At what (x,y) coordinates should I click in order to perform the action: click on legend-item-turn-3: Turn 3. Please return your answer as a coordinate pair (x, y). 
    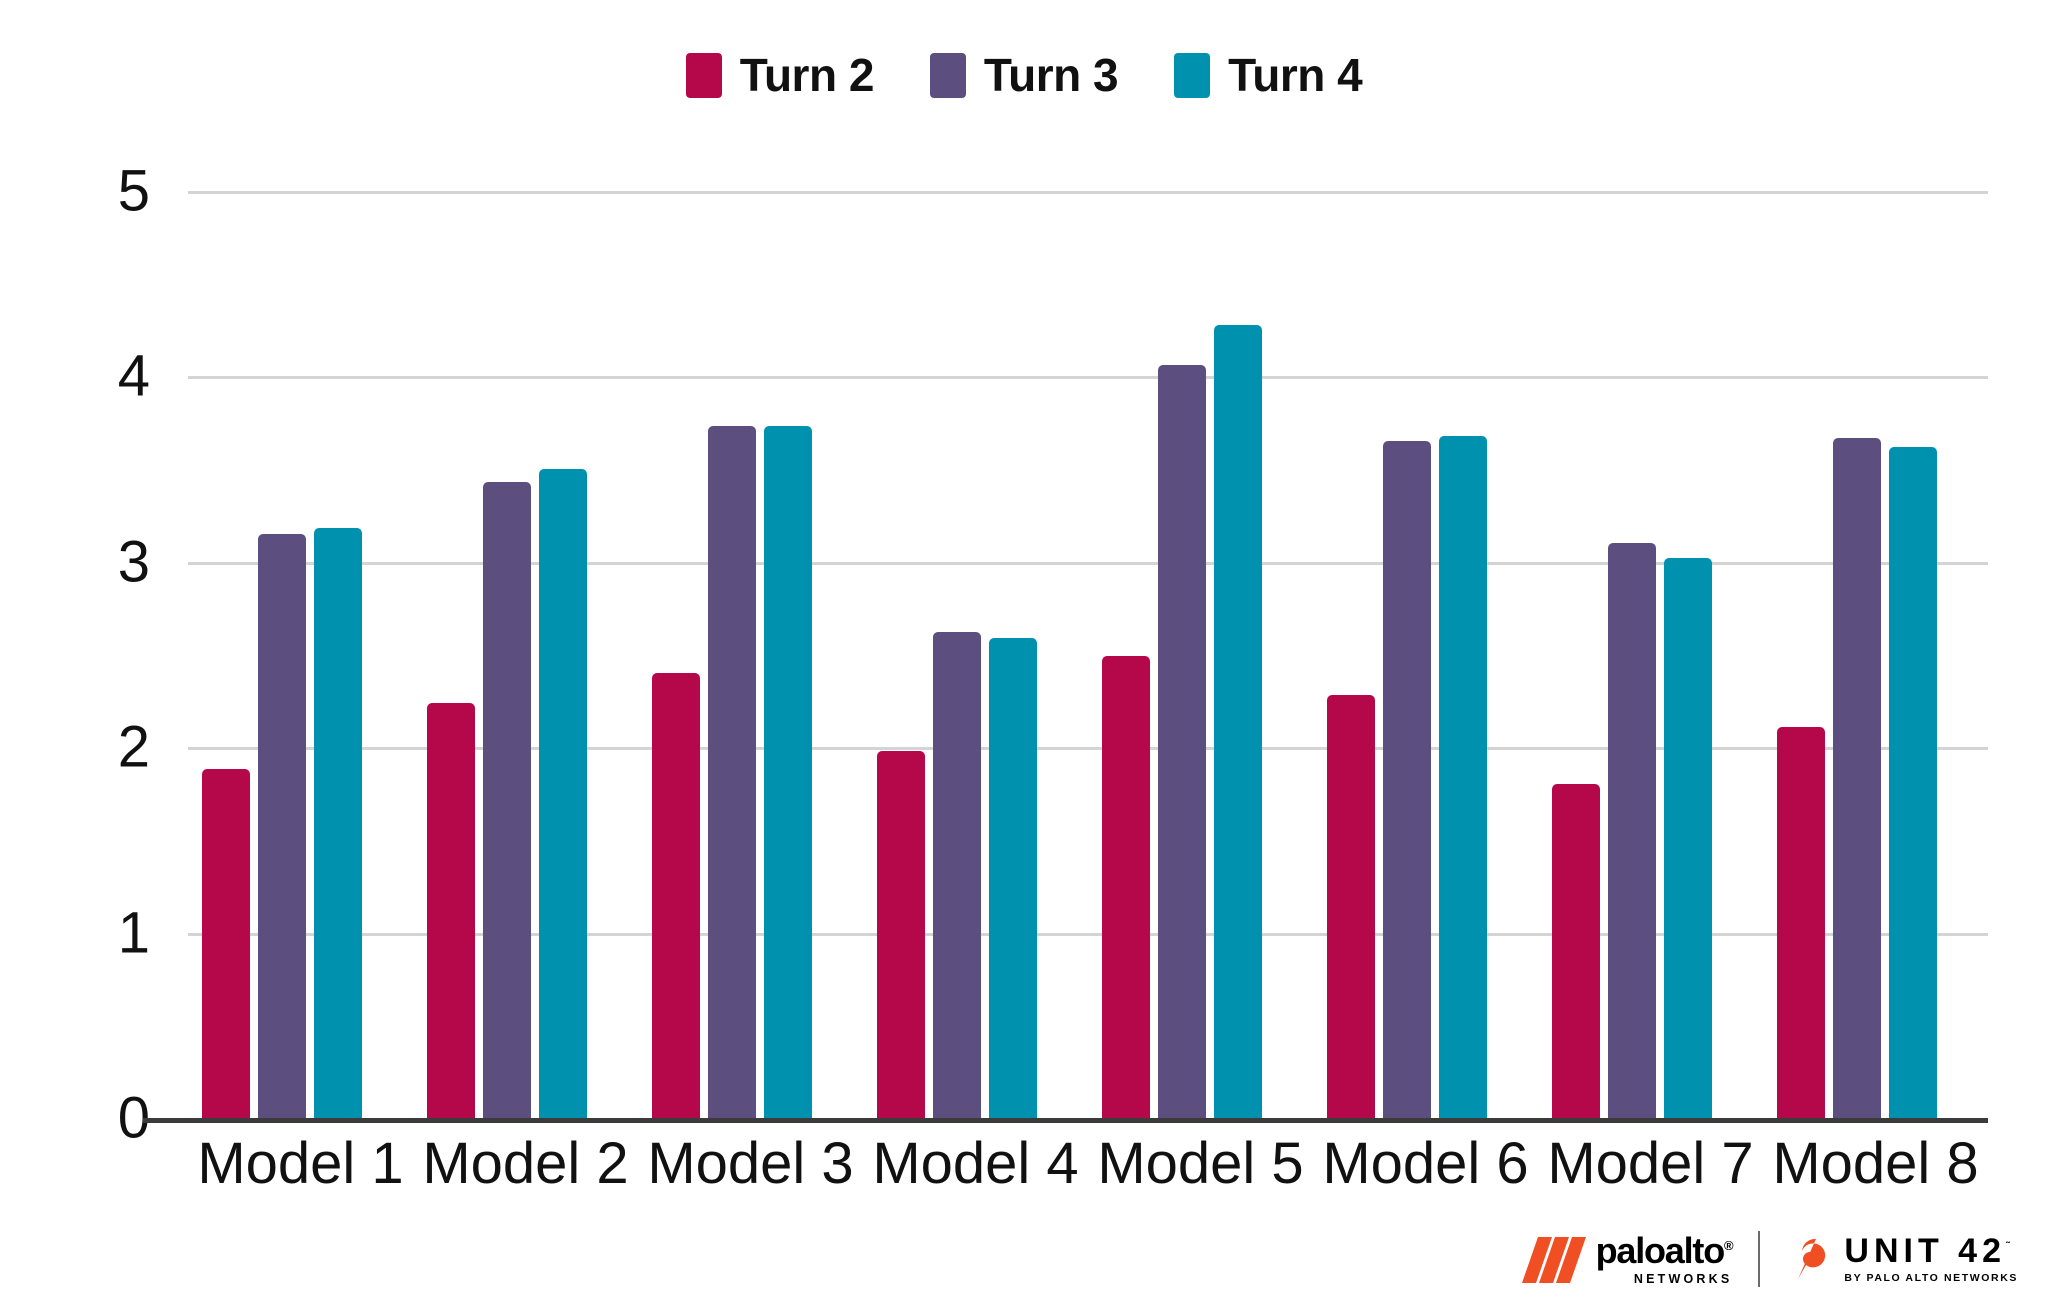
    Looking at the image, I should click on (1024, 75).